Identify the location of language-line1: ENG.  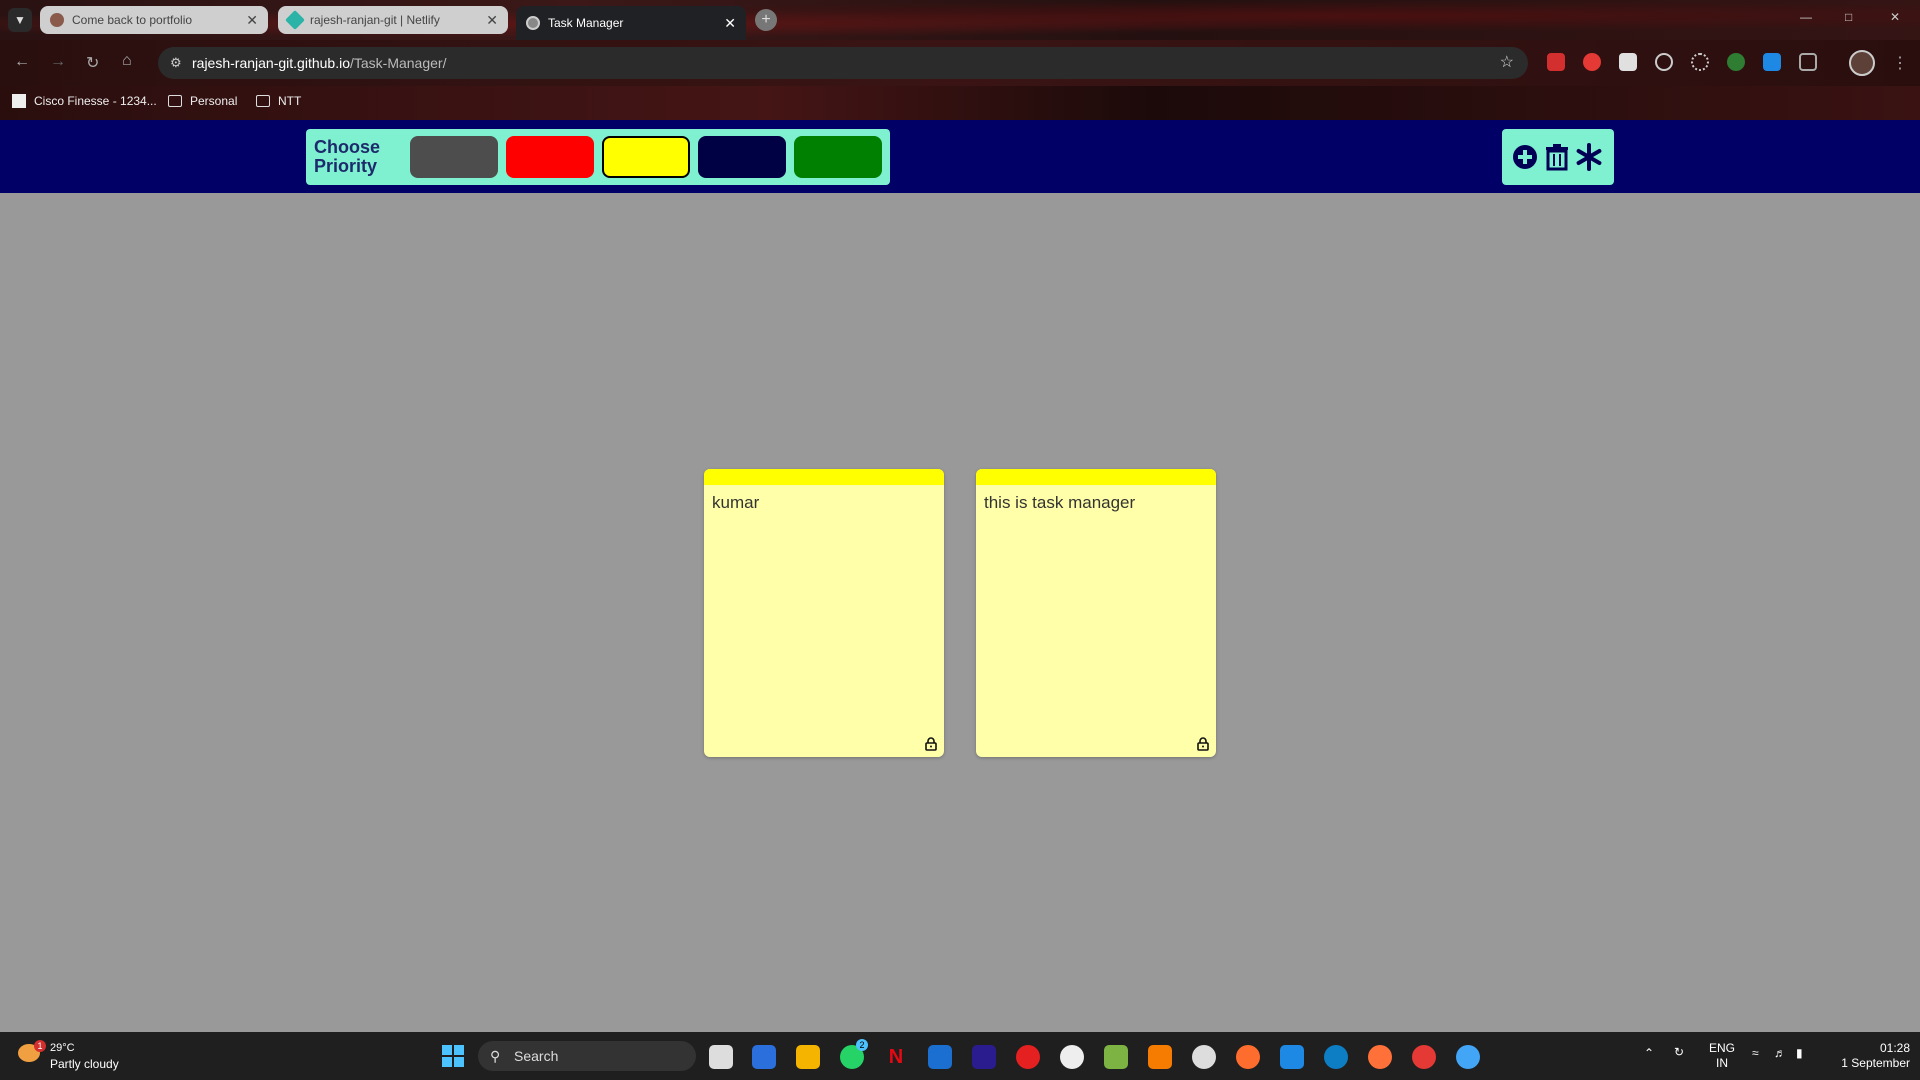
(1722, 1048).